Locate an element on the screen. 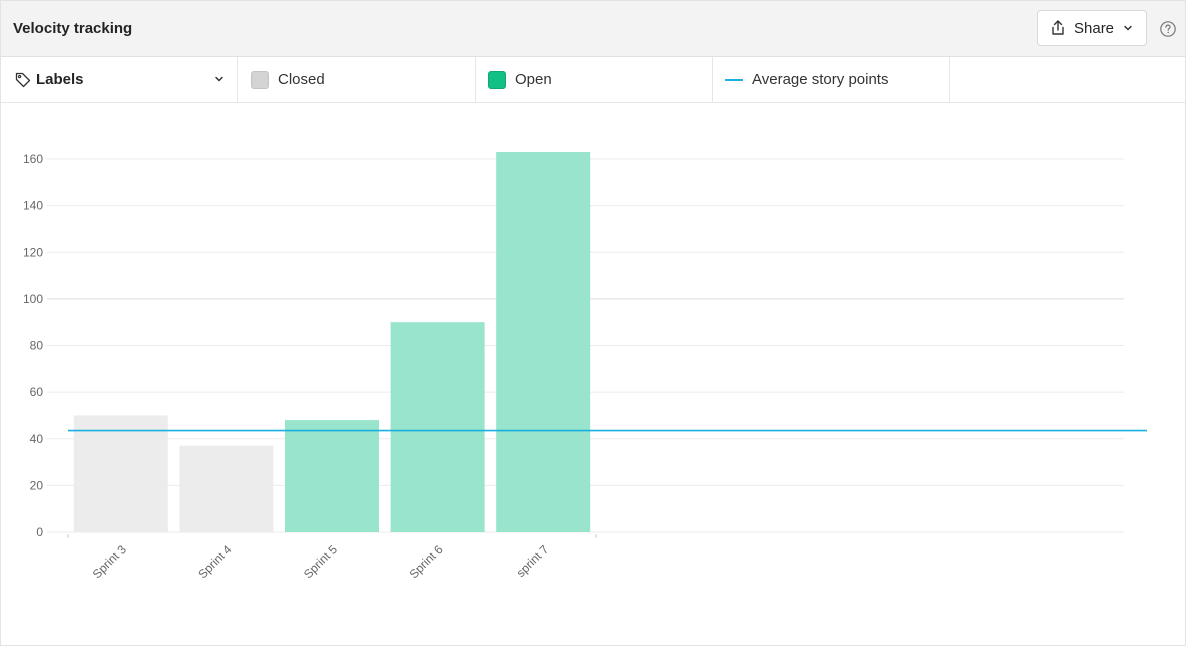  y-tick-label: 20 is located at coordinates (37, 485).